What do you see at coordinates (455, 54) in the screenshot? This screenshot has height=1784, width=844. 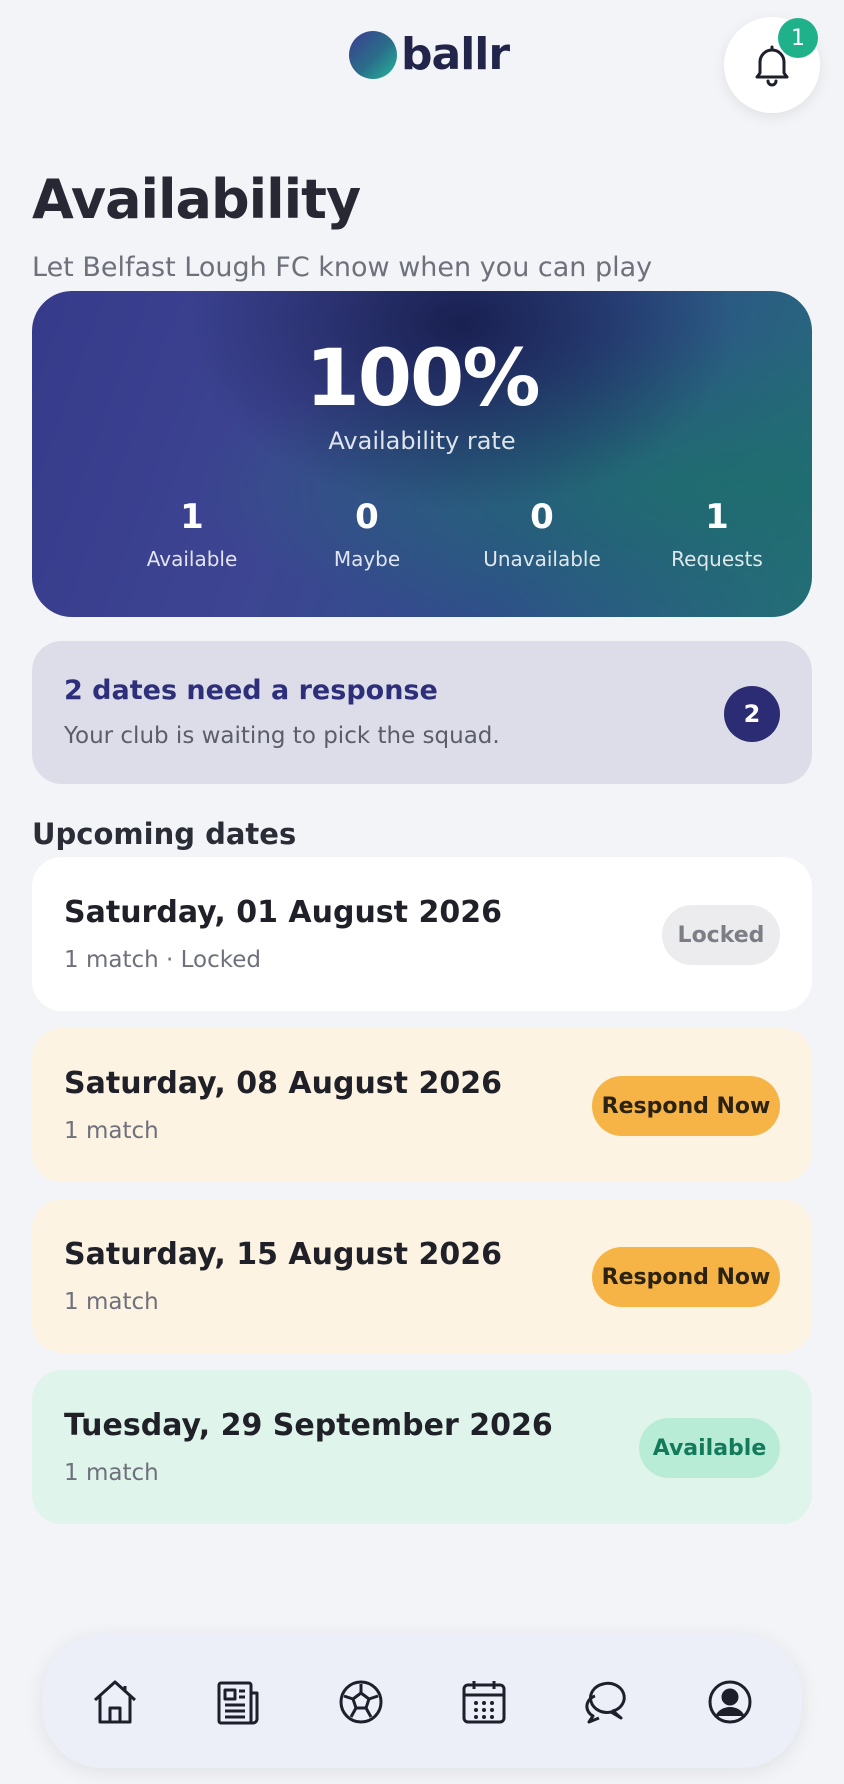 I see `logo-text: ballr` at bounding box center [455, 54].